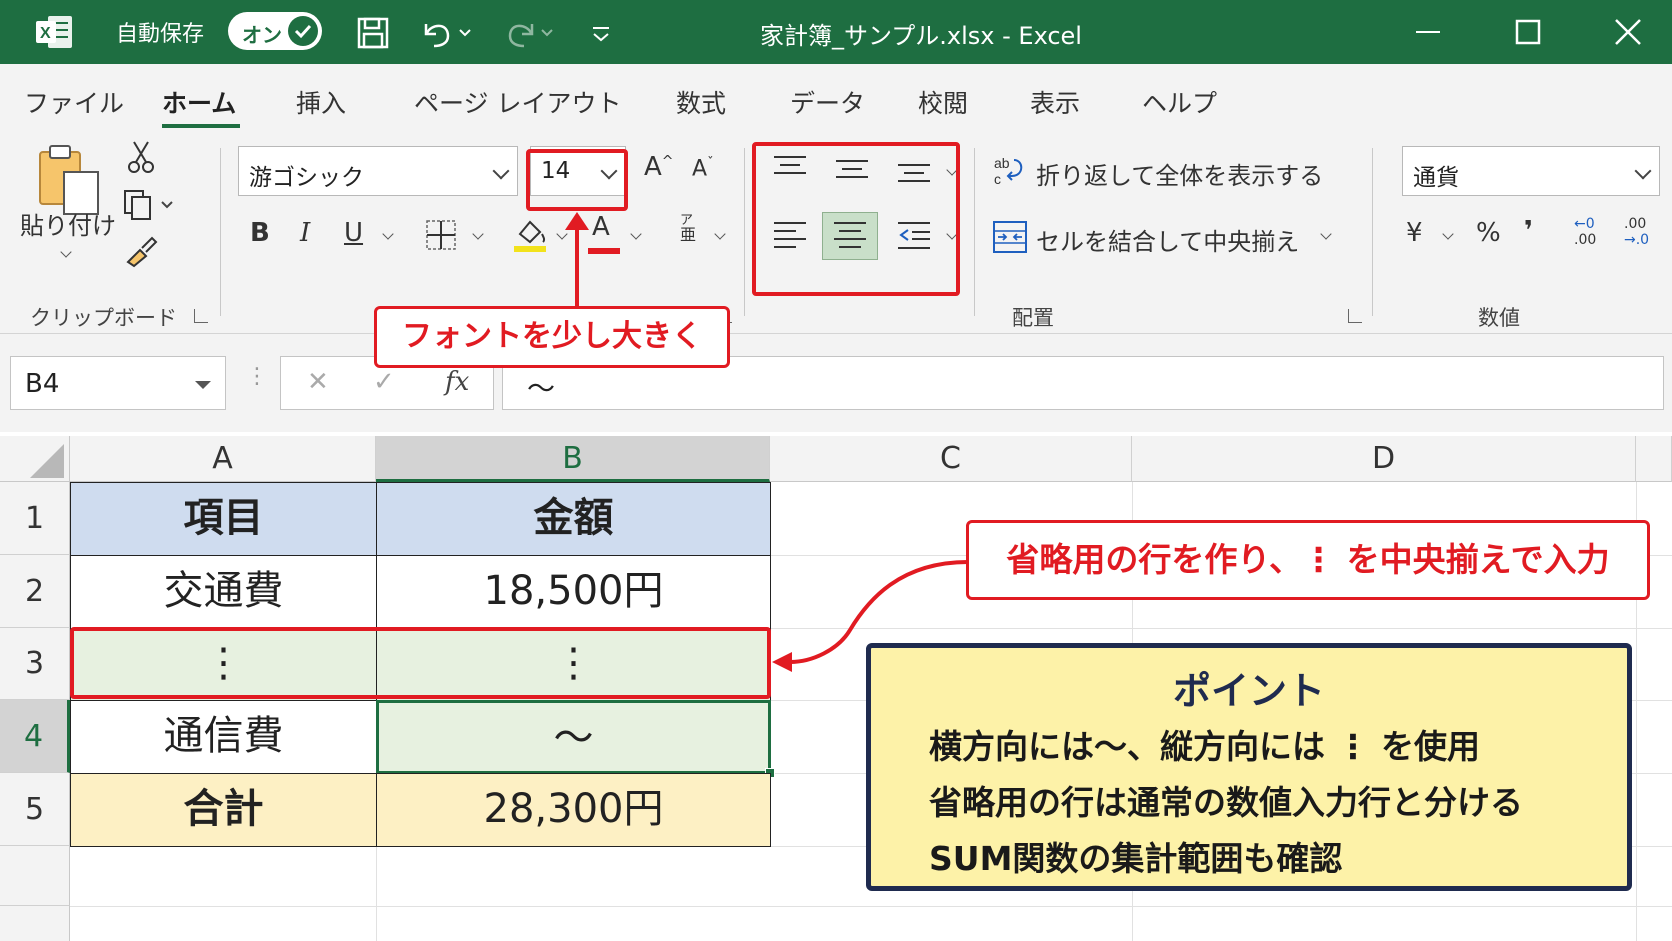  What do you see at coordinates (1136, 858) in the screenshot?
I see `point-line-3: SUM関数の集計範囲も確認` at bounding box center [1136, 858].